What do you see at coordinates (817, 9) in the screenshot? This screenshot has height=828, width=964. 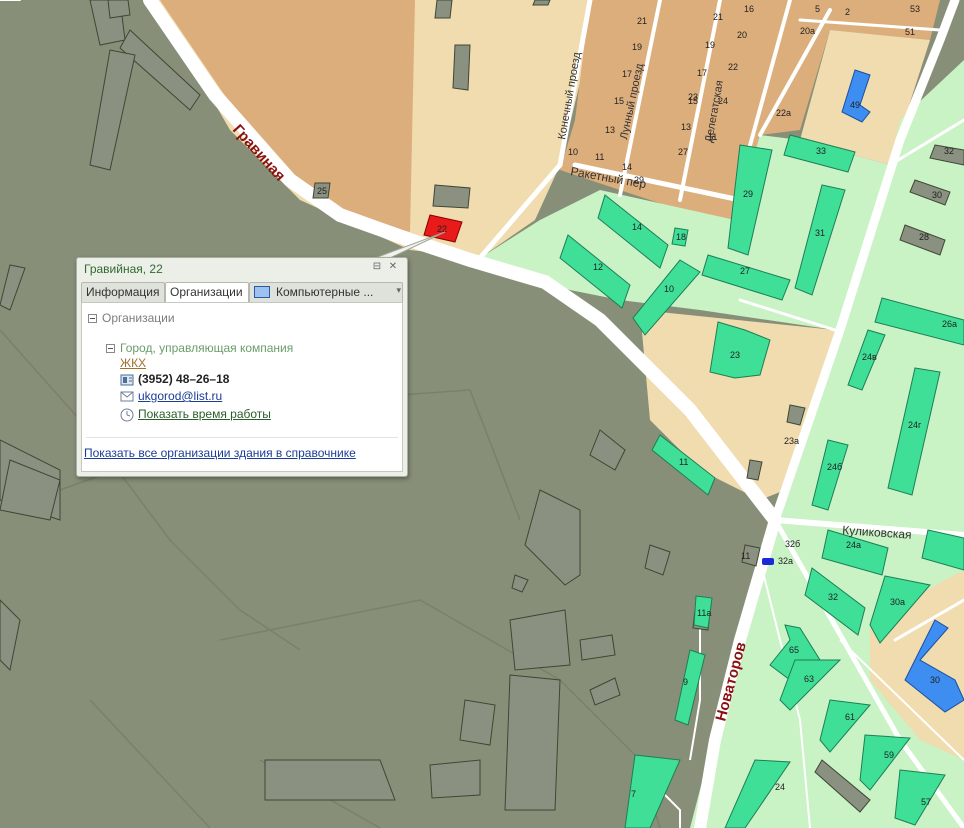 I see `house-number: 5` at bounding box center [817, 9].